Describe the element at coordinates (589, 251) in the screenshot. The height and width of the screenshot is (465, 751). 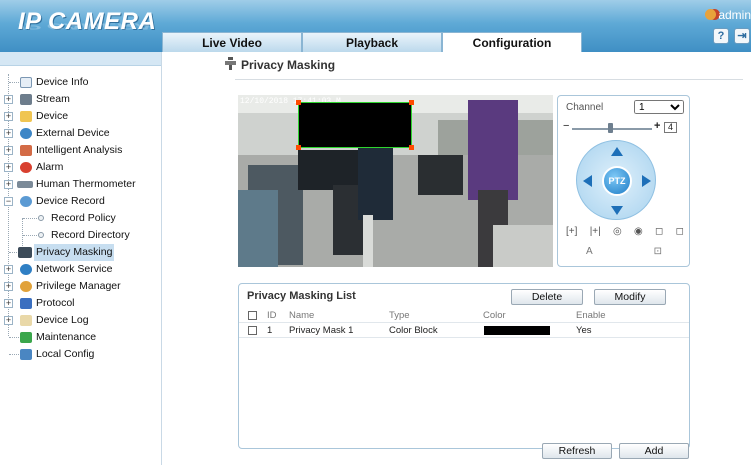
I see `auto-focus-icon: A` at that location.